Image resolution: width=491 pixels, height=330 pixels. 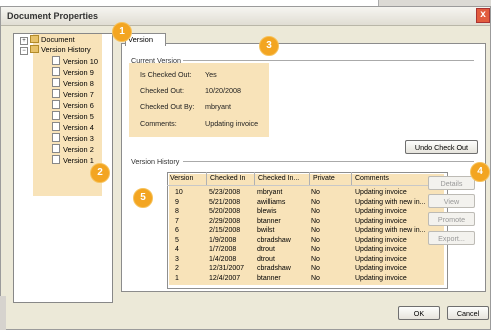 What do you see at coordinates (73, 72) in the screenshot?
I see `tree-item-version-9: Version 9` at bounding box center [73, 72].